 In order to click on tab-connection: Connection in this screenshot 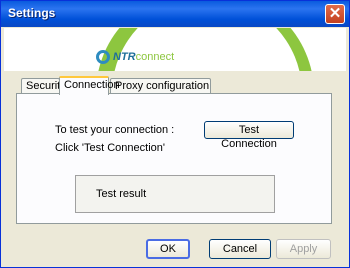, I will do `click(89, 85)`.